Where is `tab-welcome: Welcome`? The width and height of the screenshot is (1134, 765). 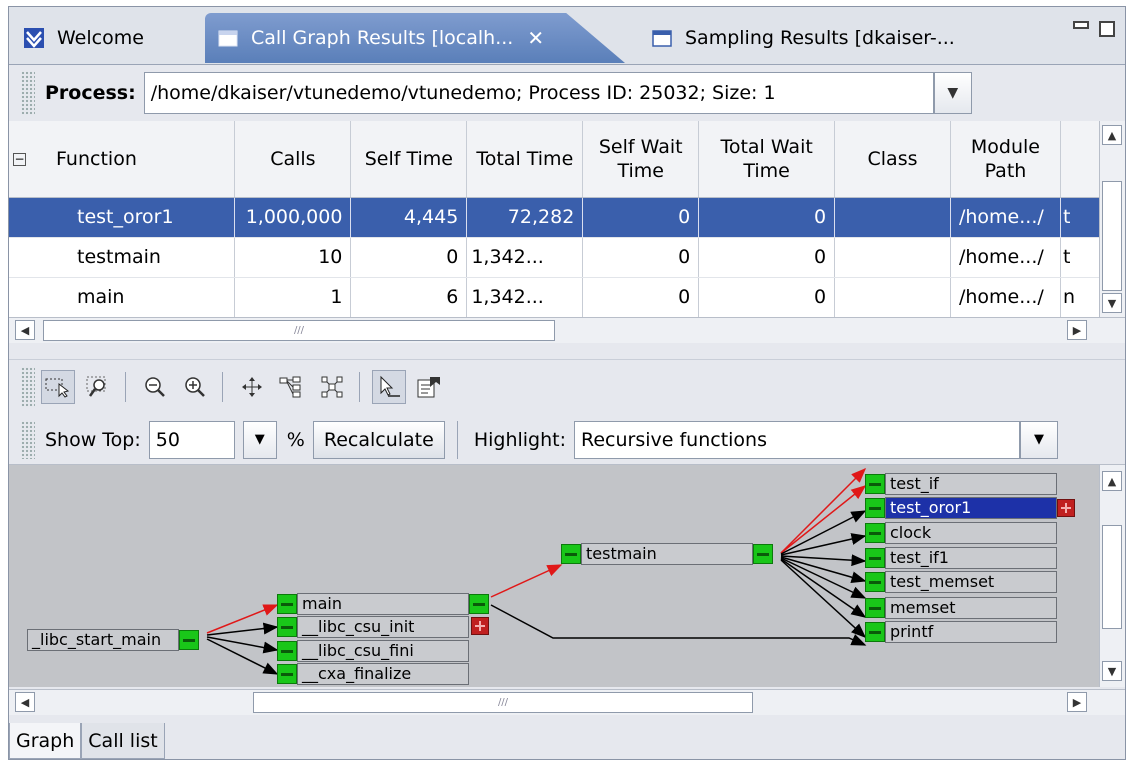
tab-welcome: Welcome is located at coordinates (101, 38).